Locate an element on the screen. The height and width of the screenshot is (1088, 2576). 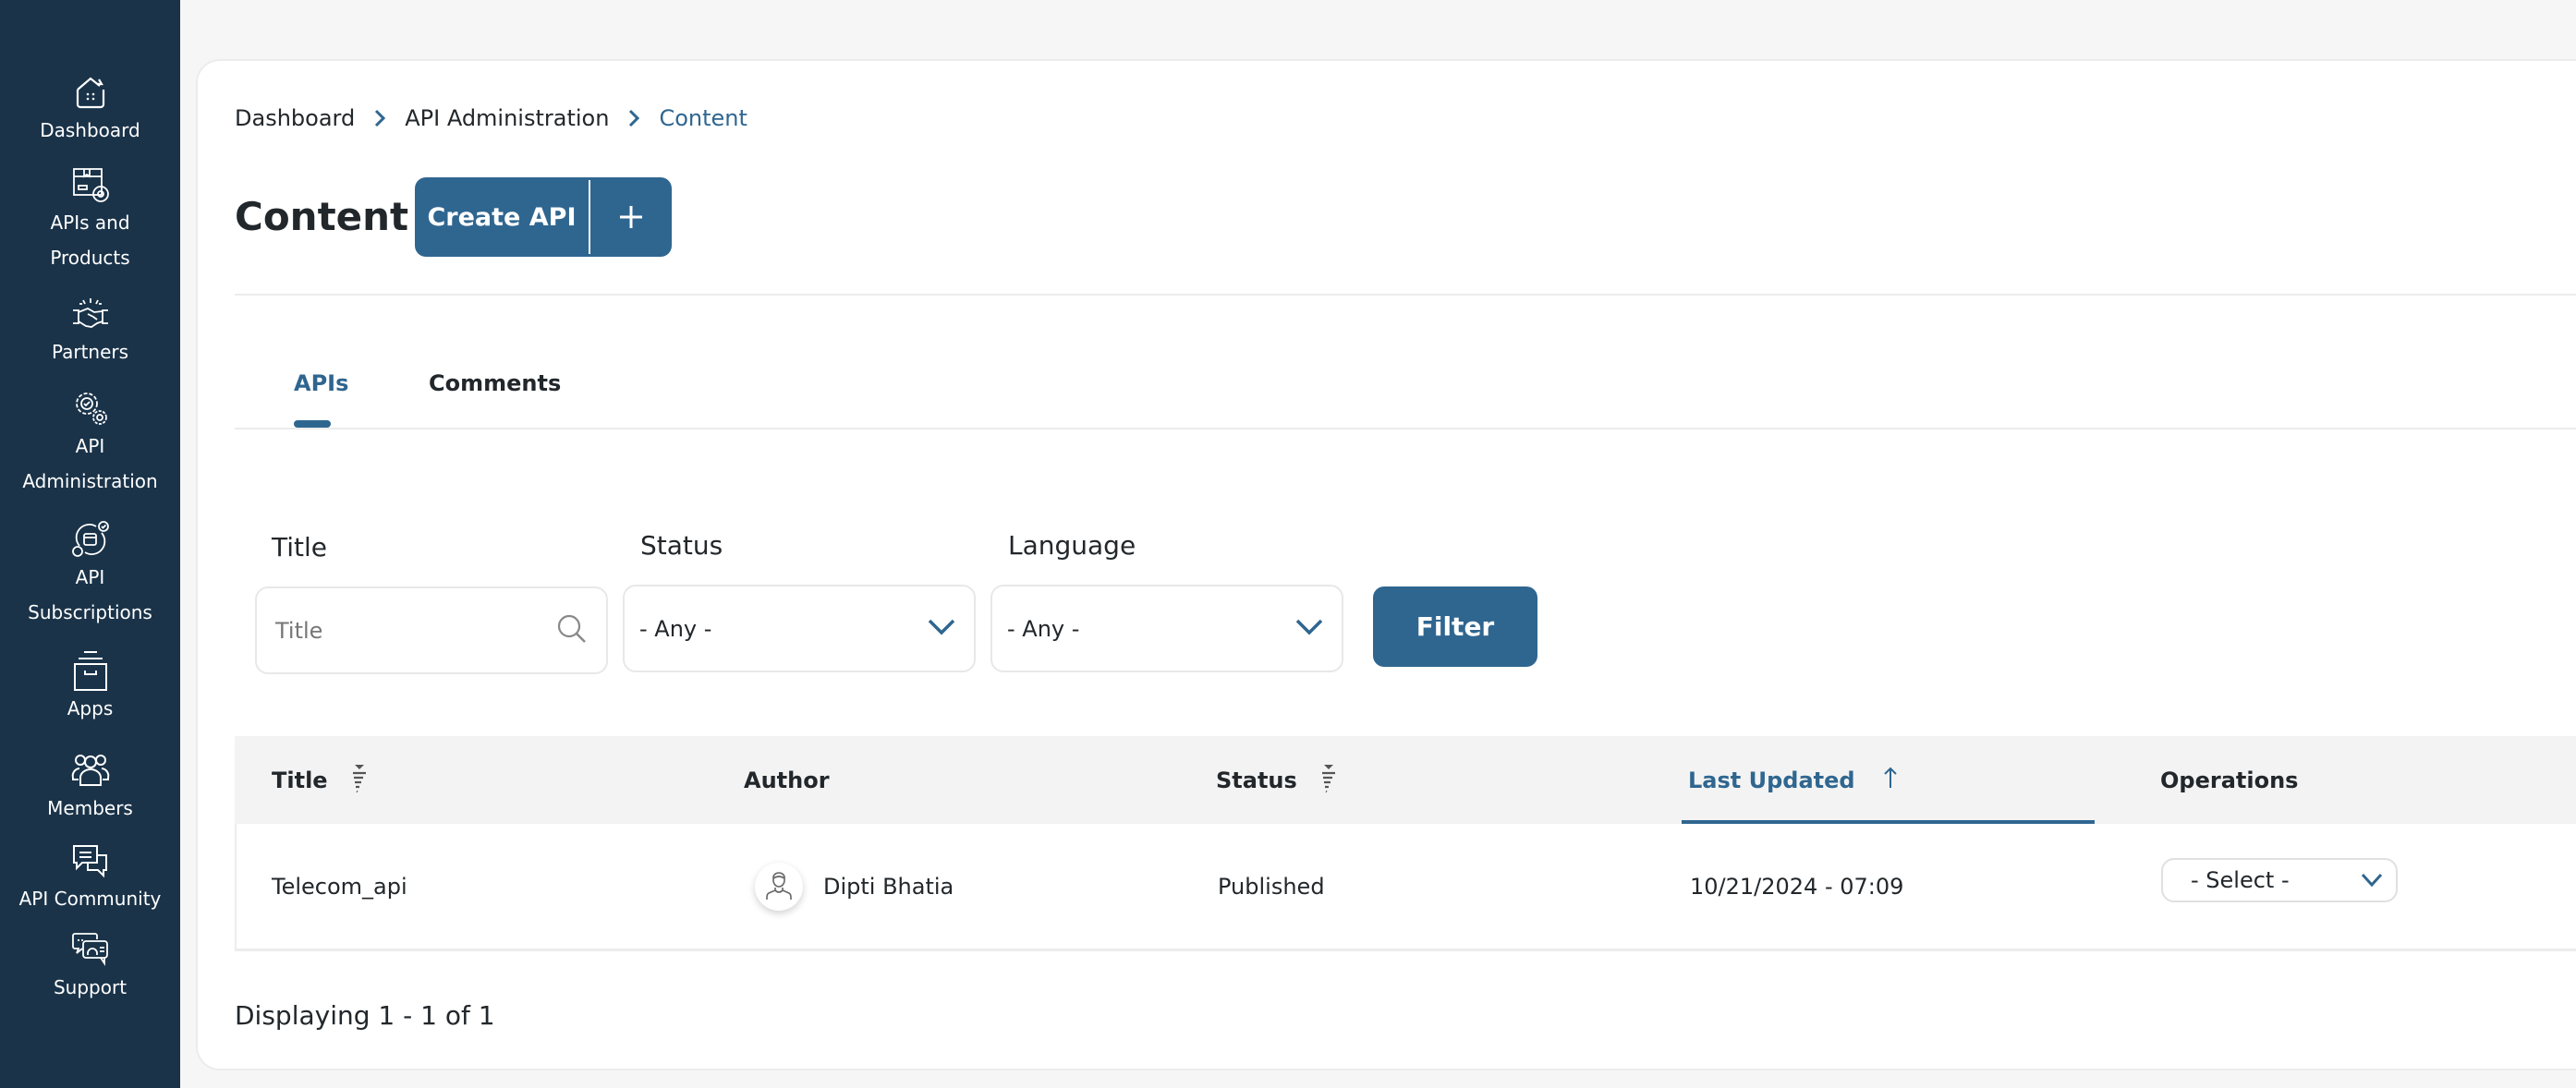
header-divider is located at coordinates (1405, 295).